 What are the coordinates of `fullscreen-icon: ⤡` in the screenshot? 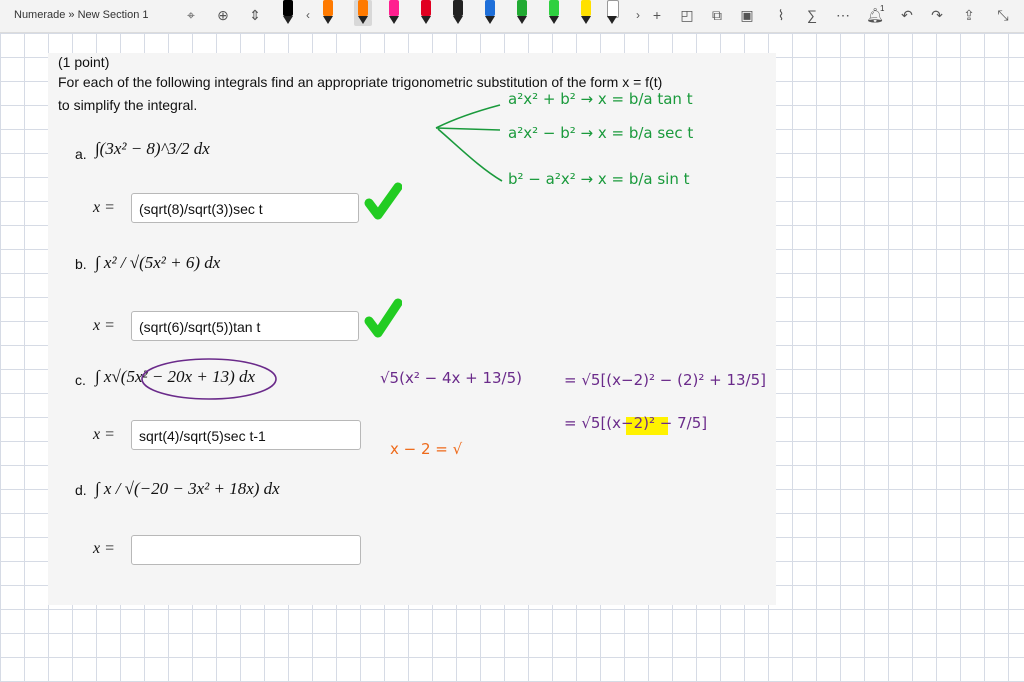 It's located at (1003, 15).